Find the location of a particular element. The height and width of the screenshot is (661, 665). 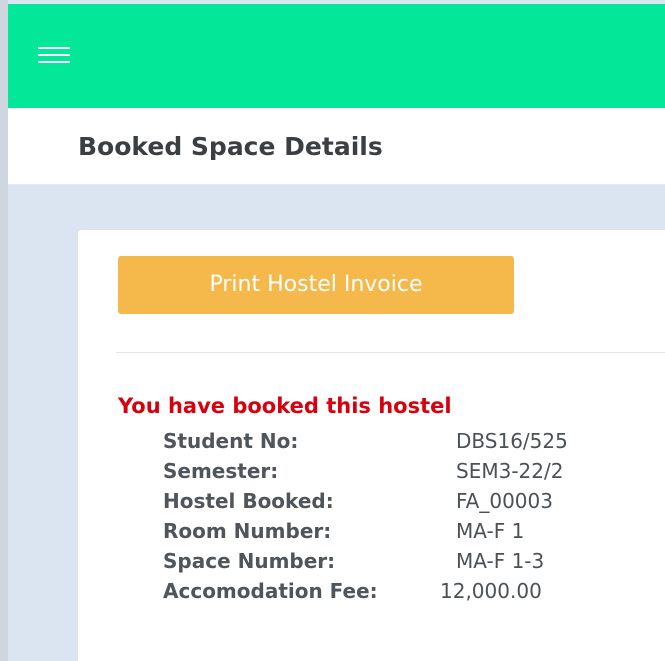

space-number-value: MA-F 1-3 is located at coordinates (500, 561).